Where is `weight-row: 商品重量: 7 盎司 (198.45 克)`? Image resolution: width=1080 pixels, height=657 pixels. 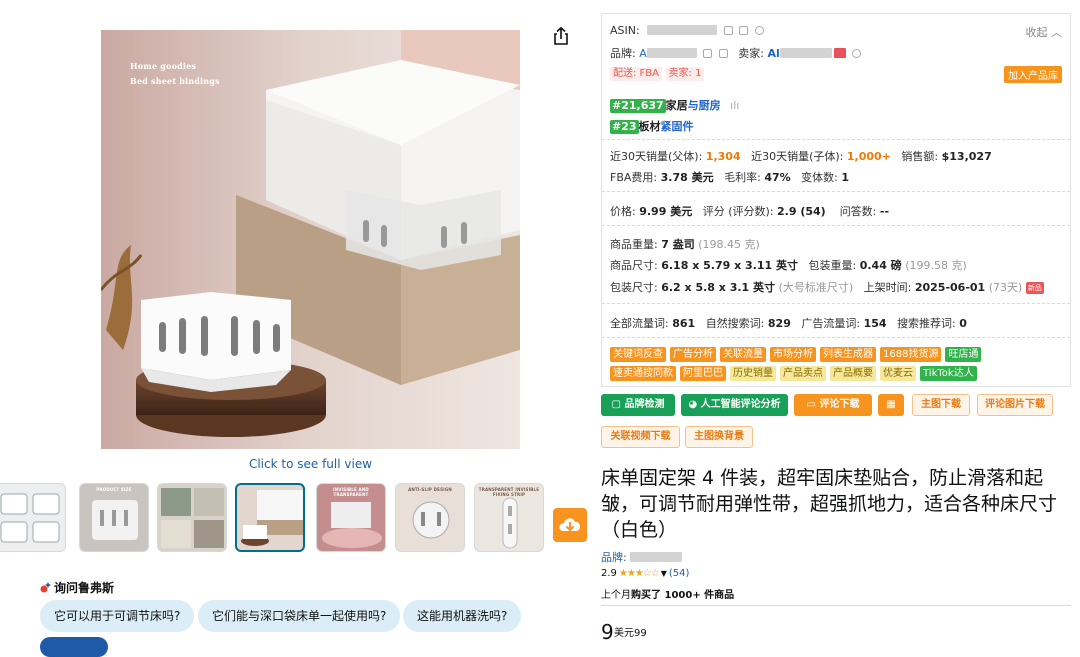
weight-row: 商品重量: 7 盎司 (198.45 克) is located at coordinates (685, 244).